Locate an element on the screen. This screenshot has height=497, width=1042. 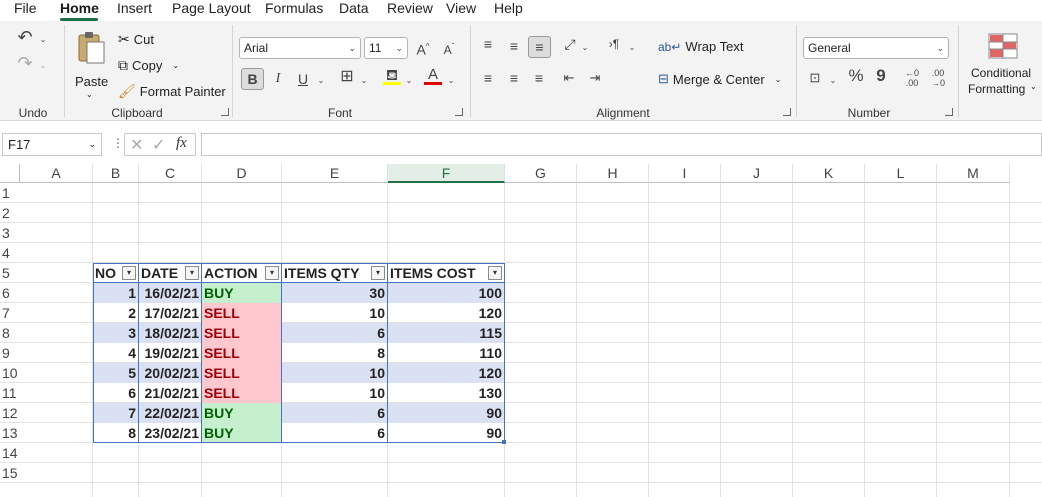
undo-dropdown-icon: ⌄ is located at coordinates (43, 40).